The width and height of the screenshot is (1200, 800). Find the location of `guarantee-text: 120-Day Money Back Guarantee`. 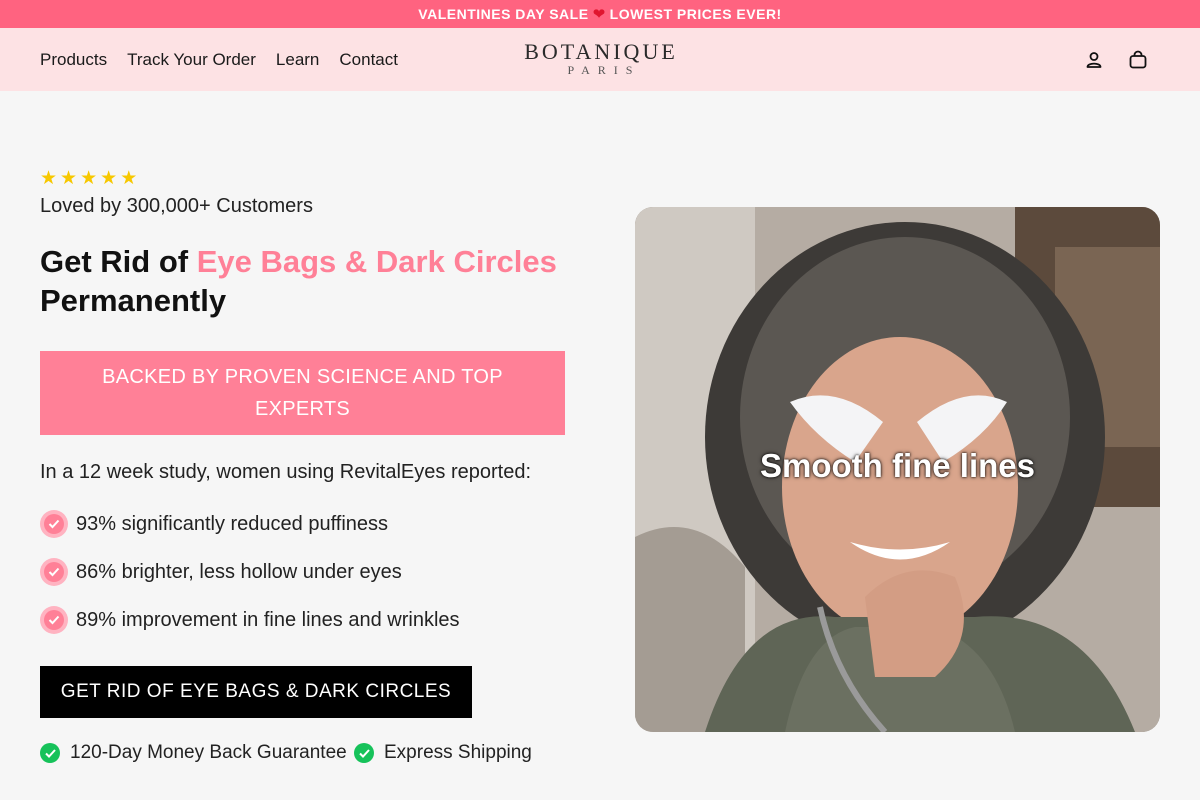

guarantee-text: 120-Day Money Back Guarantee is located at coordinates (208, 752).